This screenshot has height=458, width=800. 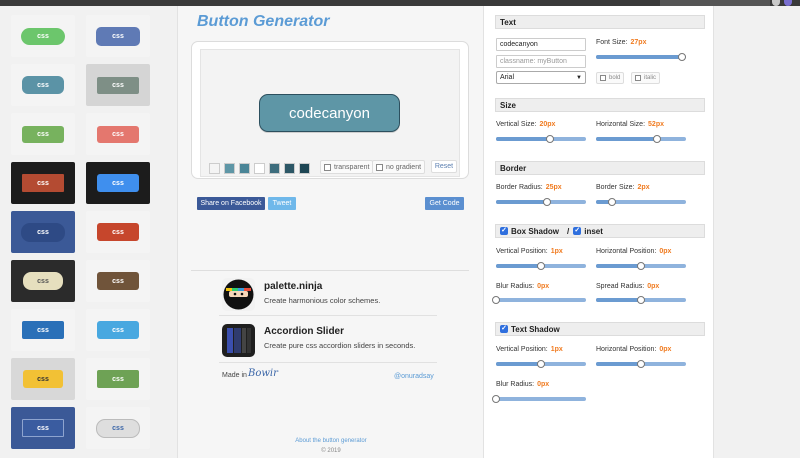 What do you see at coordinates (541, 139) in the screenshot?
I see `vertical-size-slider` at bounding box center [541, 139].